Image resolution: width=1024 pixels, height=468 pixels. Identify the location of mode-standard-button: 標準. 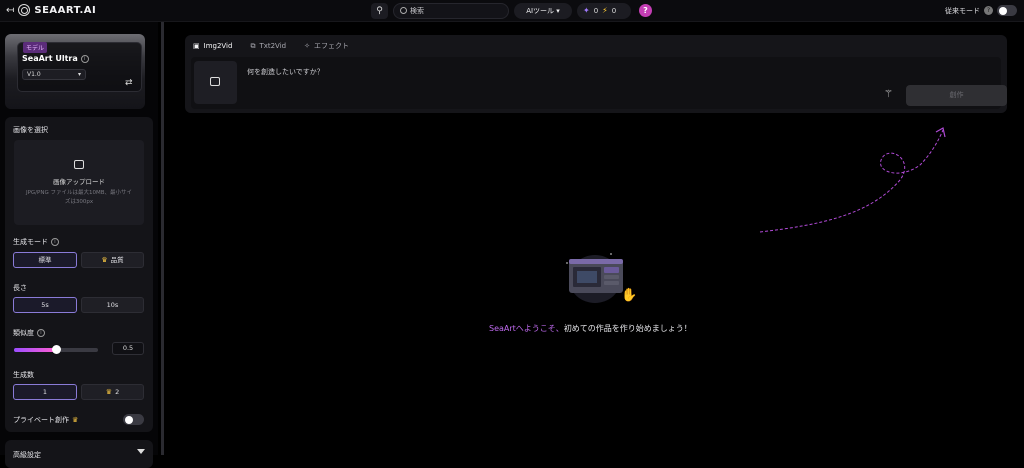
(45, 260).